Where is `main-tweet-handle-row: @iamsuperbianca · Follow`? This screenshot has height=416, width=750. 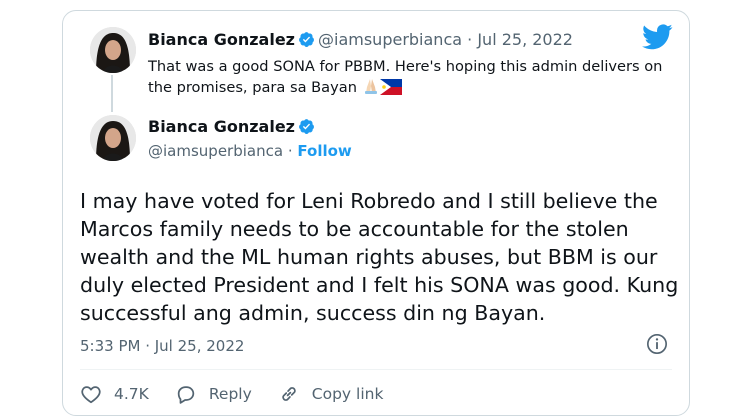
main-tweet-handle-row: @iamsuperbianca · Follow is located at coordinates (250, 151).